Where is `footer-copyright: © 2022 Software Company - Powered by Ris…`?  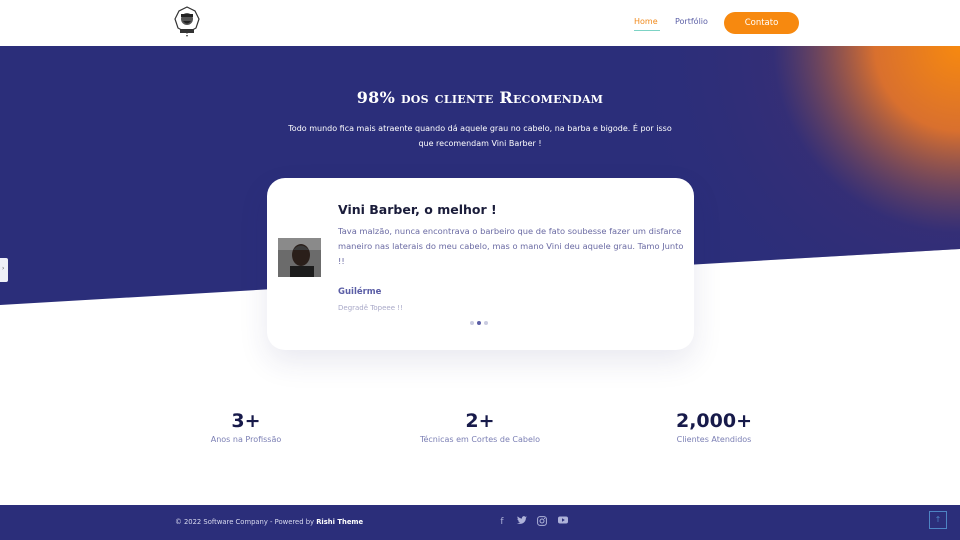
footer-copyright: © 2022 Software Company - Powered by Ris… is located at coordinates (269, 522).